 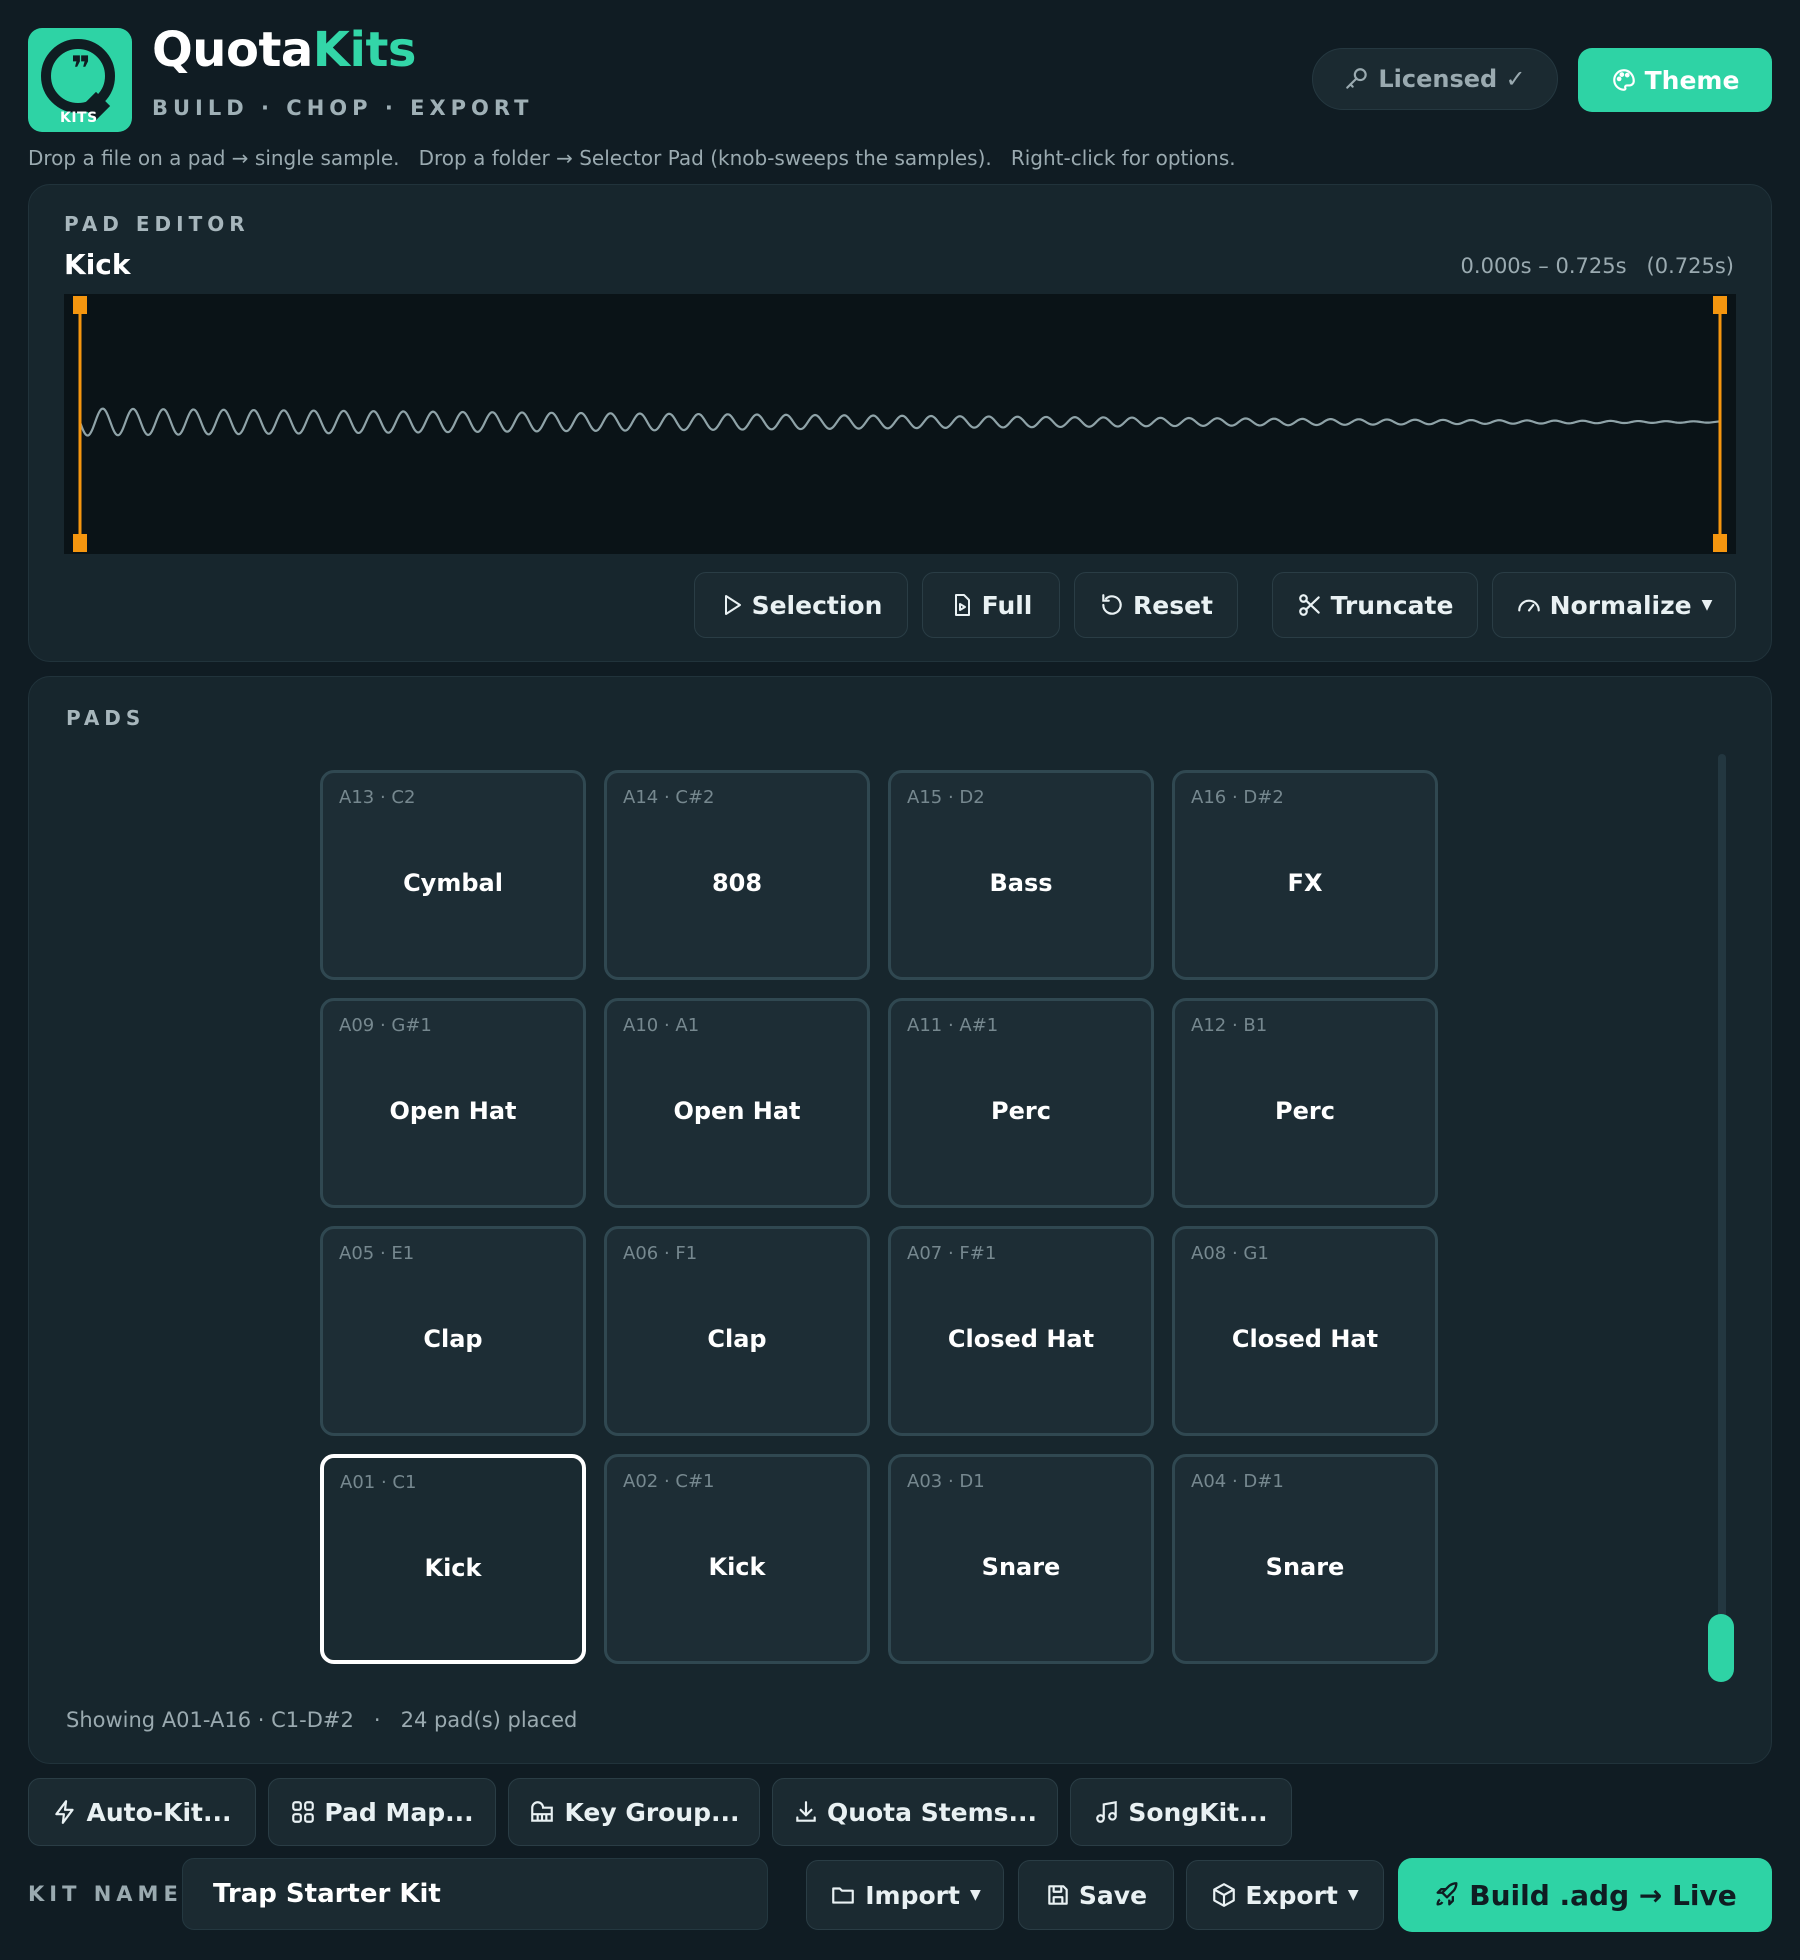 I want to click on pad-button: A14 · C#2 808, so click(x=737, y=875).